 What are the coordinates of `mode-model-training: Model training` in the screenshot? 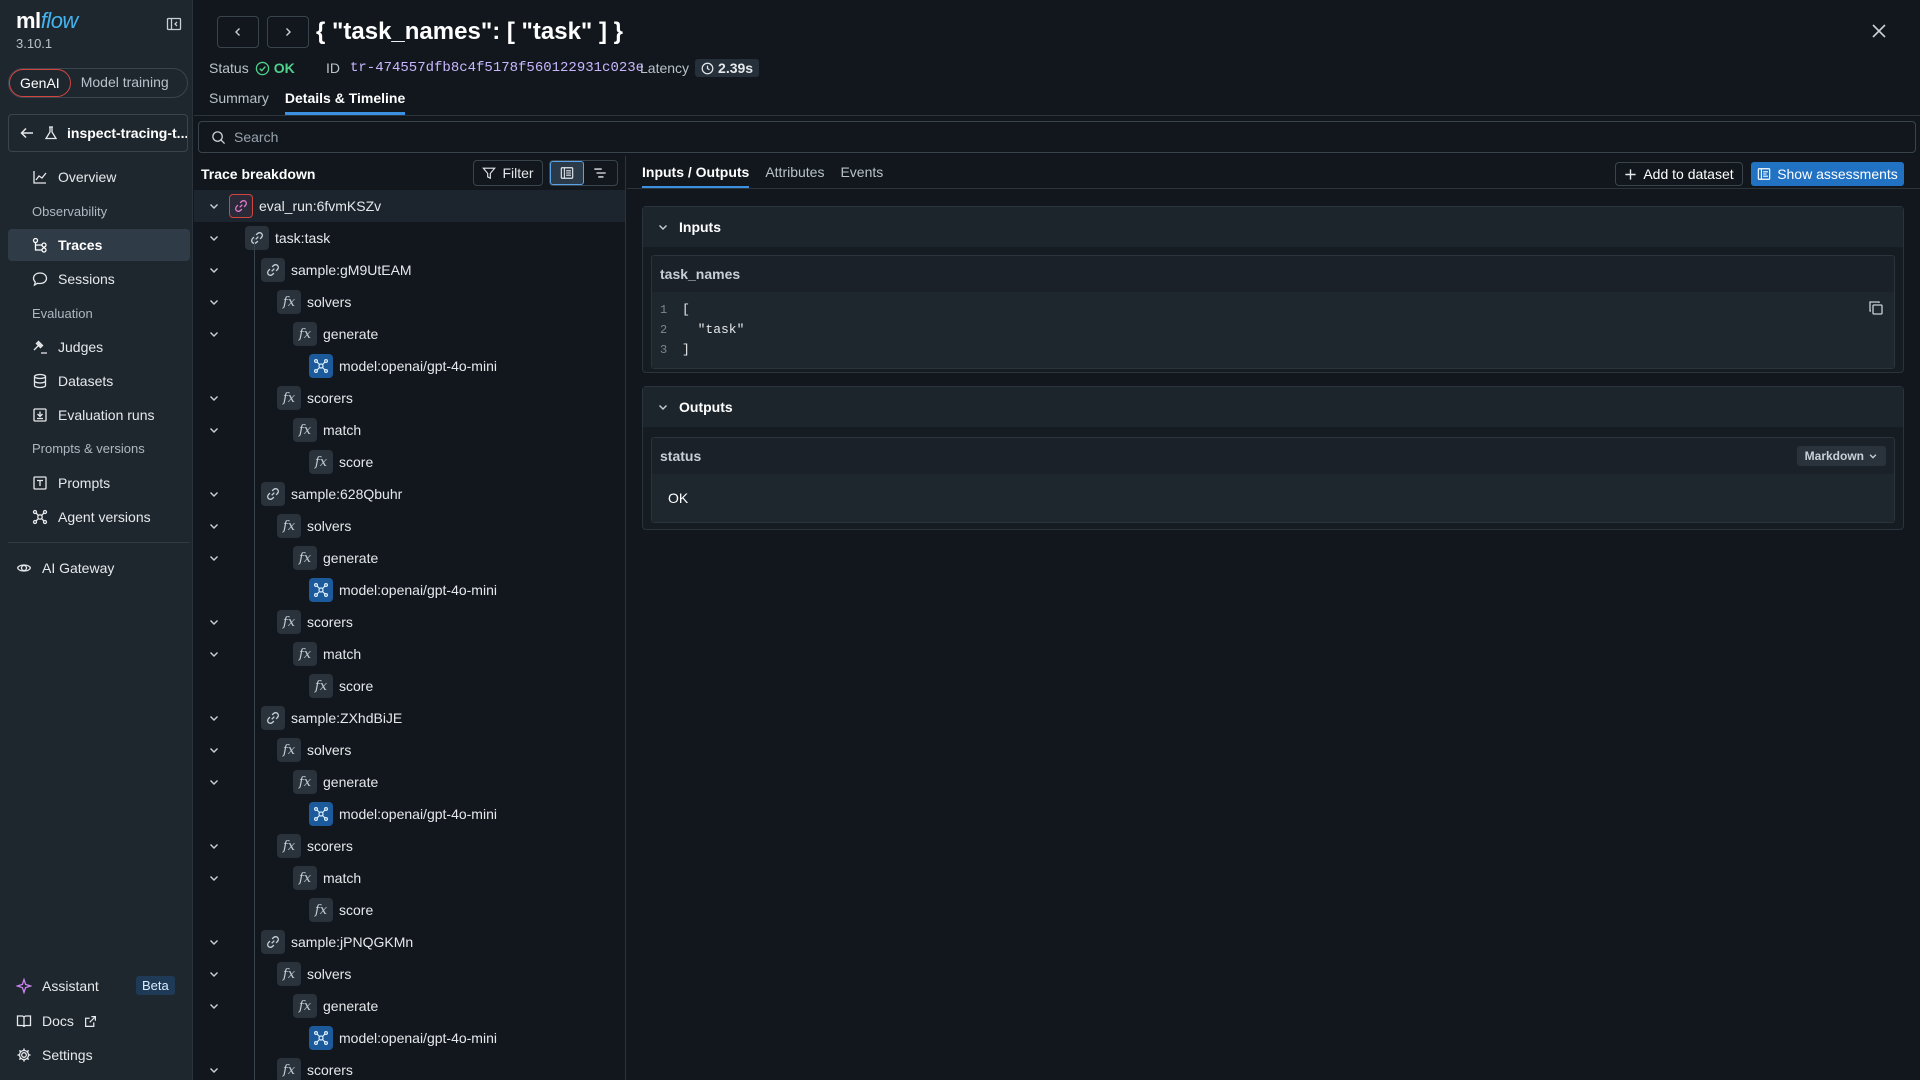 It's located at (125, 83).